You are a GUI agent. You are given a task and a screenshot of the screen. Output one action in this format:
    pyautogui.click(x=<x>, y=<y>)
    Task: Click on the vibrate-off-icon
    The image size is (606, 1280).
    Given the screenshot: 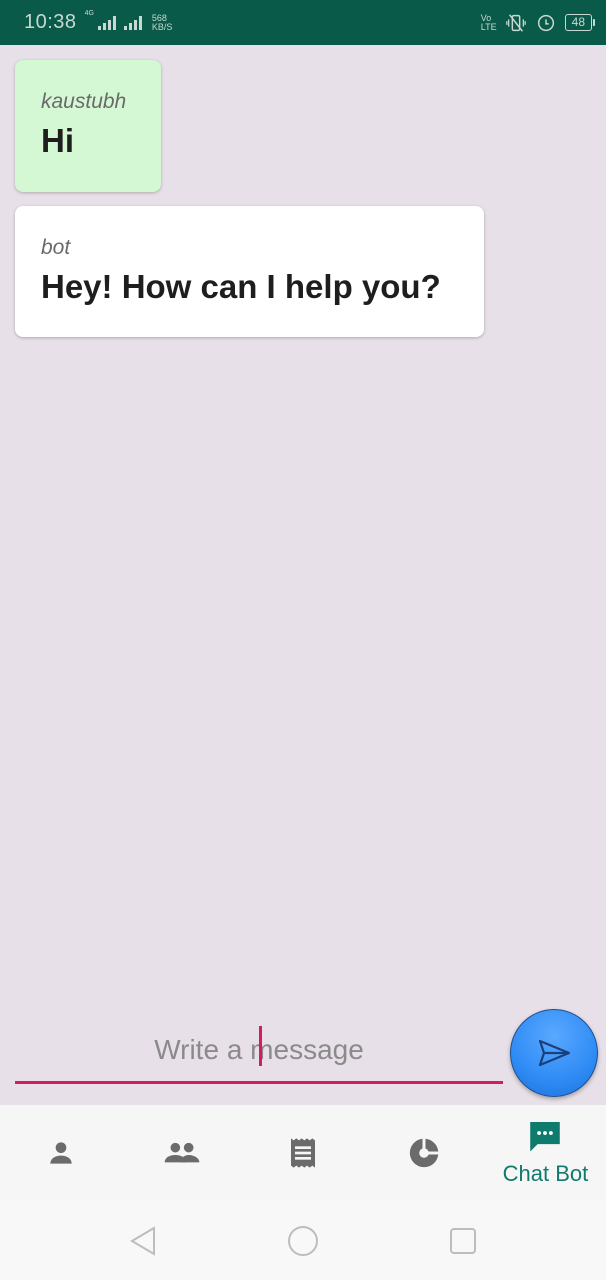 What is the action you would take?
    pyautogui.click(x=515, y=22)
    